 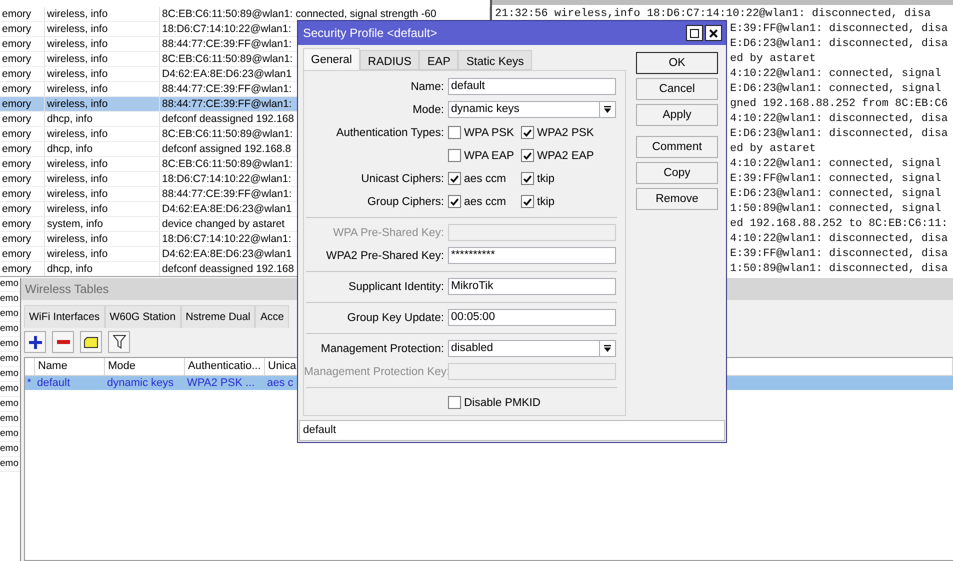 What do you see at coordinates (565, 132) in the screenshot?
I see `checkbox-label: WPA2 PSK` at bounding box center [565, 132].